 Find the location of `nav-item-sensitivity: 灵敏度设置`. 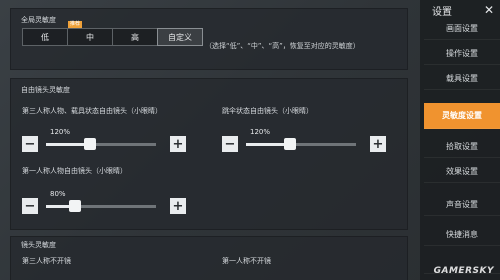

nav-item-sensitivity: 灵敏度设置 is located at coordinates (462, 116).